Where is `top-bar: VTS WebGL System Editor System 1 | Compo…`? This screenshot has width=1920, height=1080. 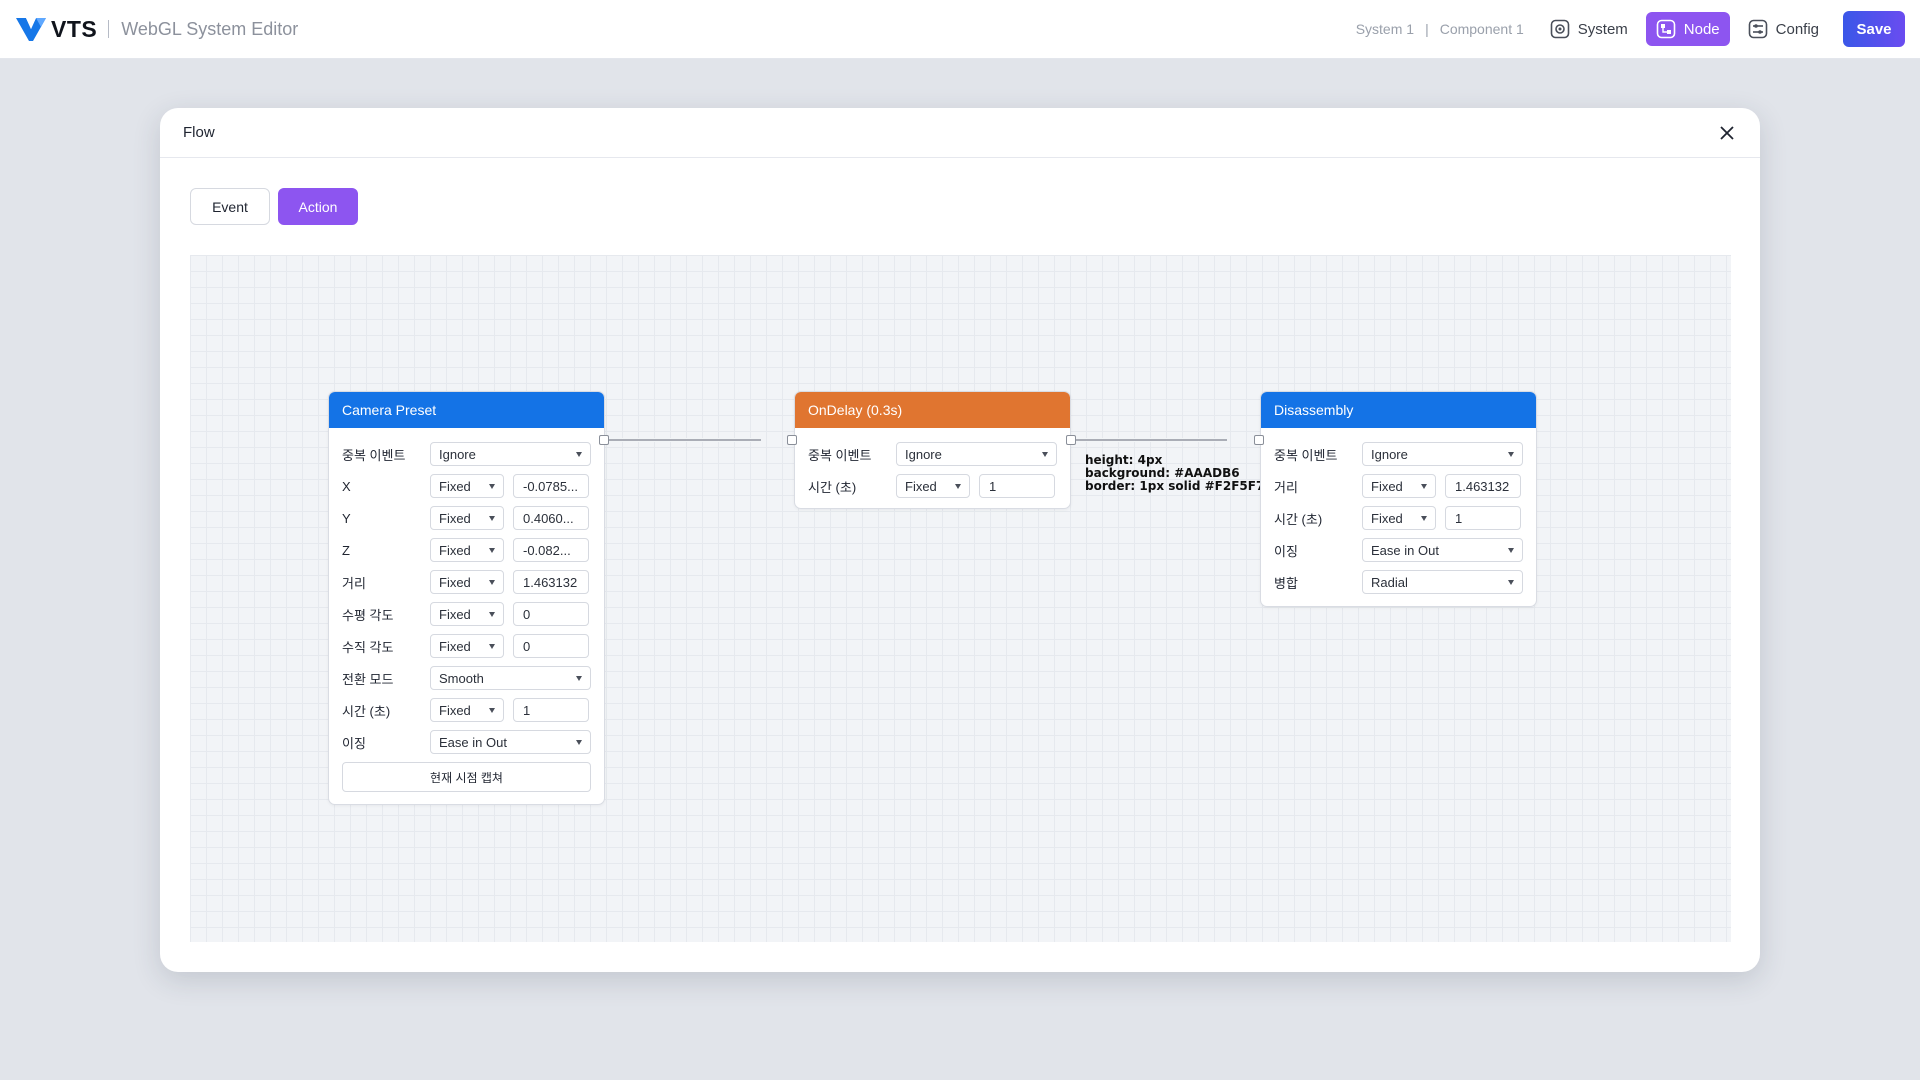 top-bar: VTS WebGL System Editor System 1 | Compo… is located at coordinates (960, 29).